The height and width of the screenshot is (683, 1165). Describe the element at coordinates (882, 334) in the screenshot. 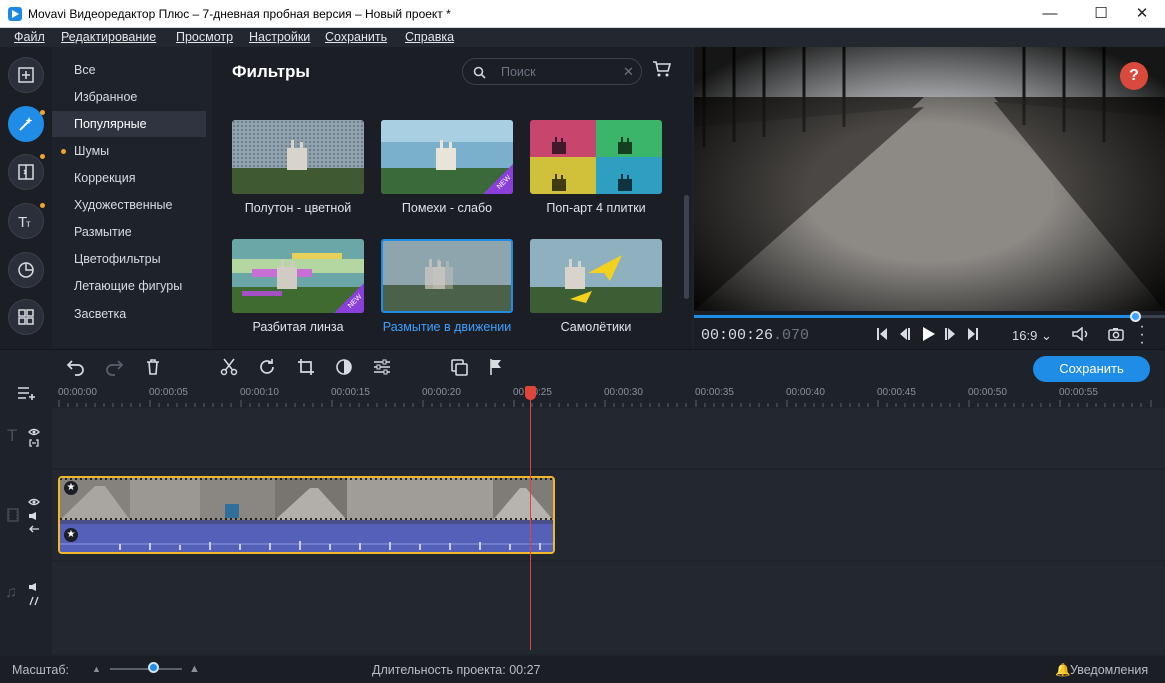

I see `skip-start-icon` at that location.